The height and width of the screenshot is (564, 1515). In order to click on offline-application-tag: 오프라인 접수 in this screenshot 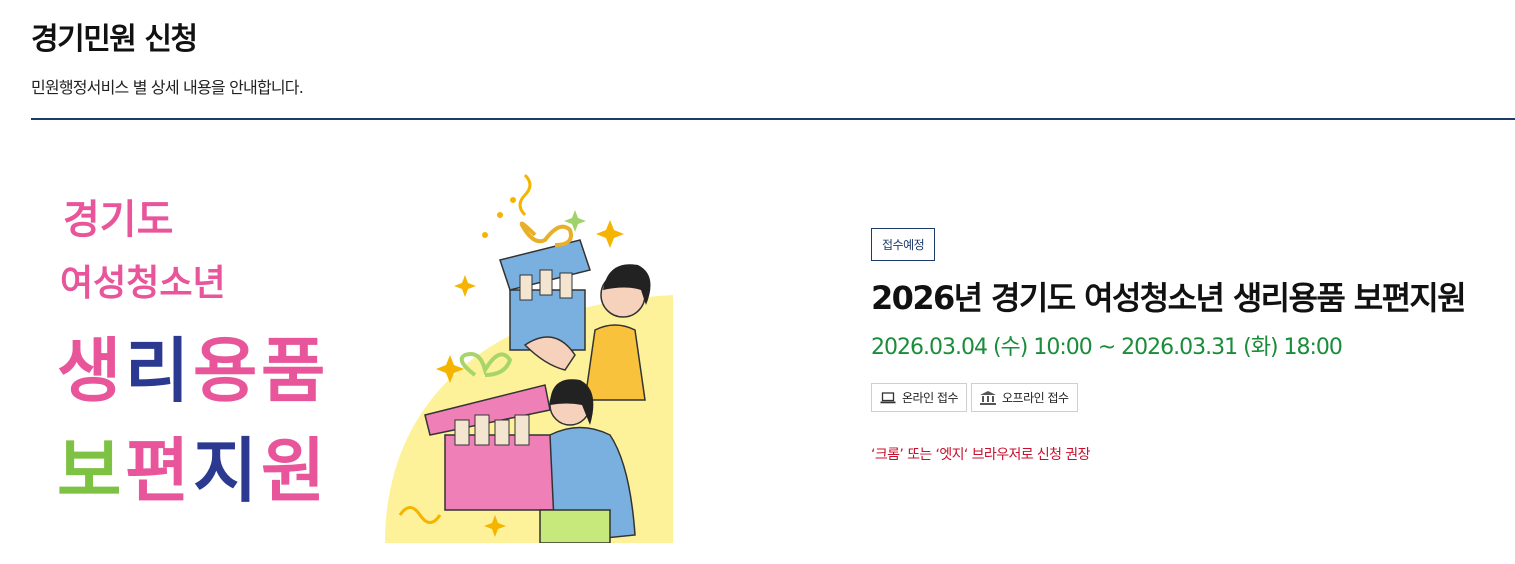, I will do `click(1024, 398)`.